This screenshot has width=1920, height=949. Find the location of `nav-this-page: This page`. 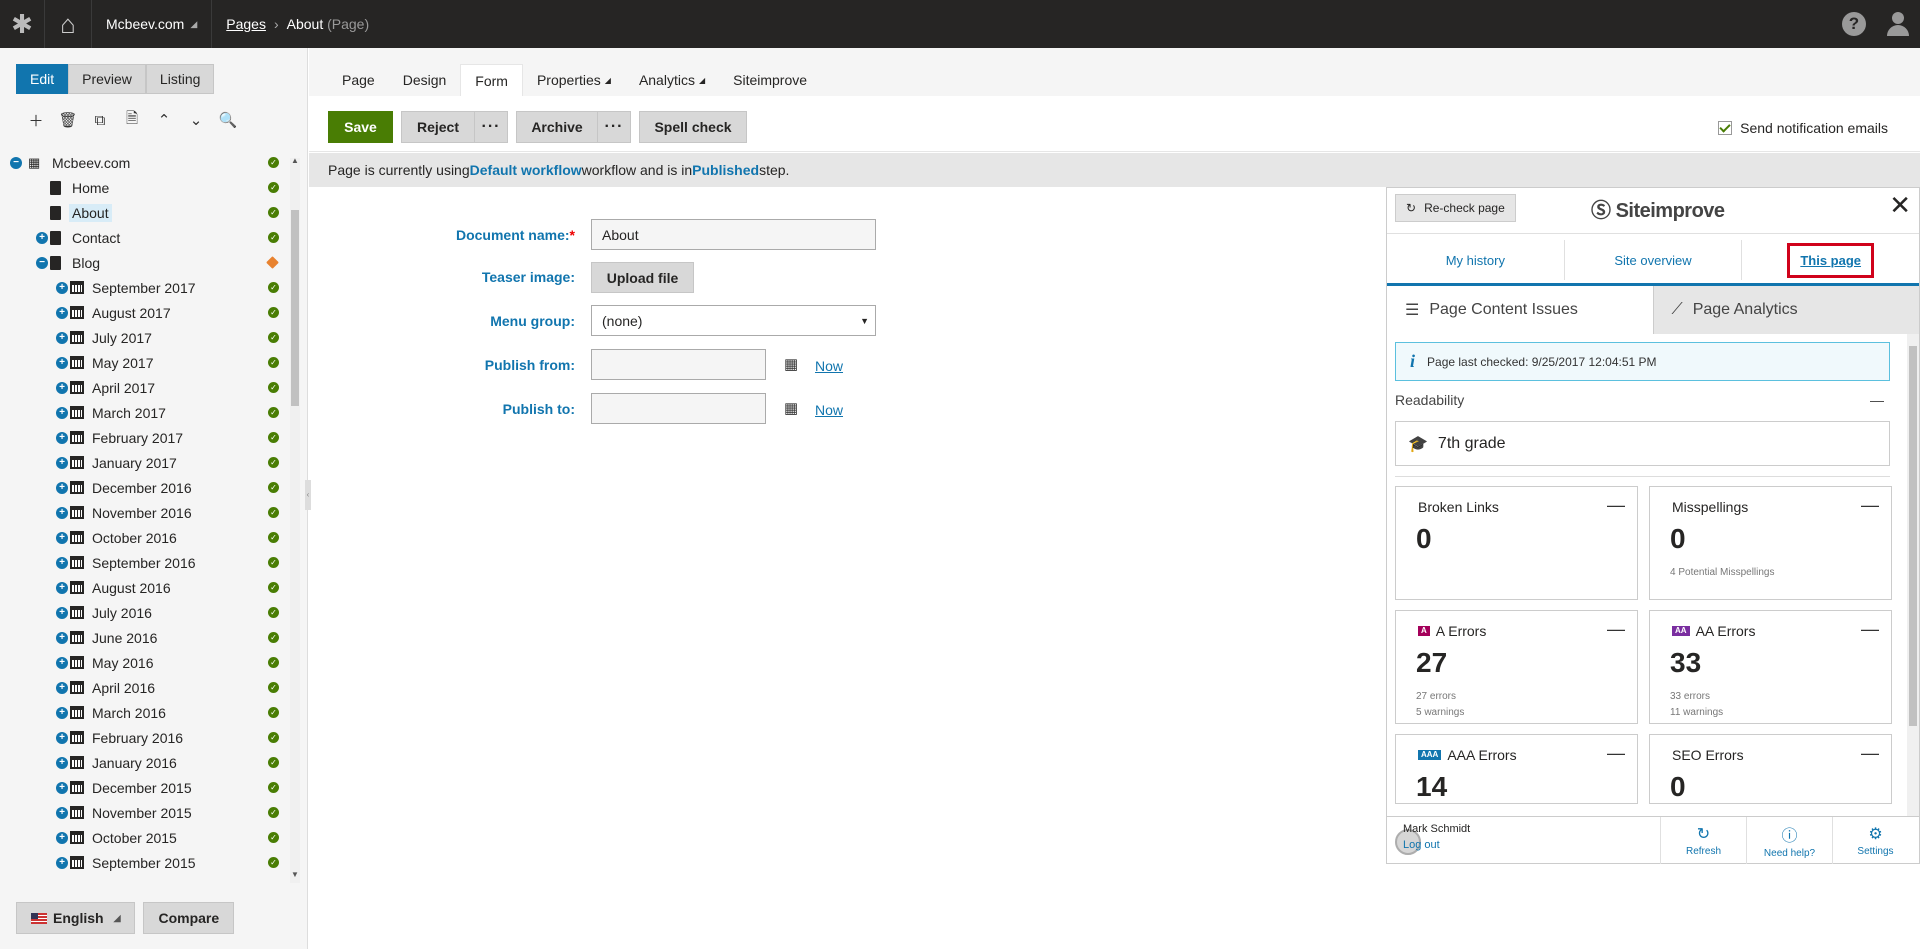

nav-this-page: This page is located at coordinates (1830, 260).